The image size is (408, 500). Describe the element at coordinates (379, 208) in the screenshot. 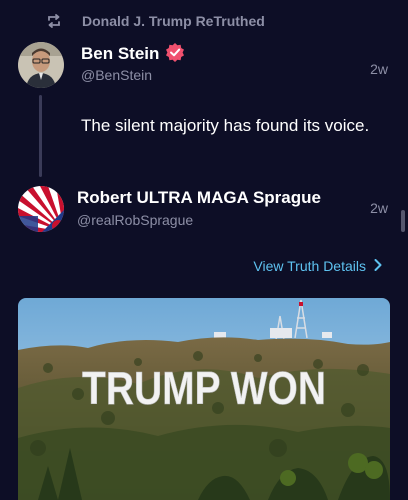

I see `reply-timestamp: 2w` at that location.